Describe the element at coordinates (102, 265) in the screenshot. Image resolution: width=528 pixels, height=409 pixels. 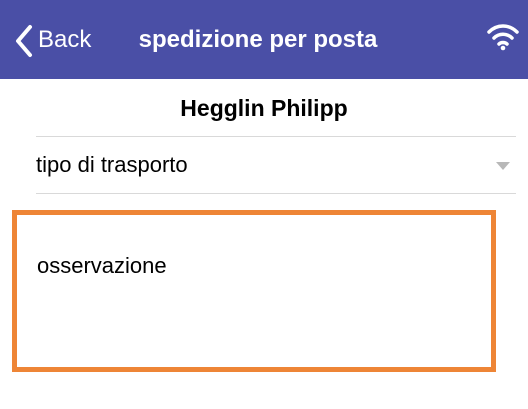
I see `notes-placeholder: osservazione` at that location.